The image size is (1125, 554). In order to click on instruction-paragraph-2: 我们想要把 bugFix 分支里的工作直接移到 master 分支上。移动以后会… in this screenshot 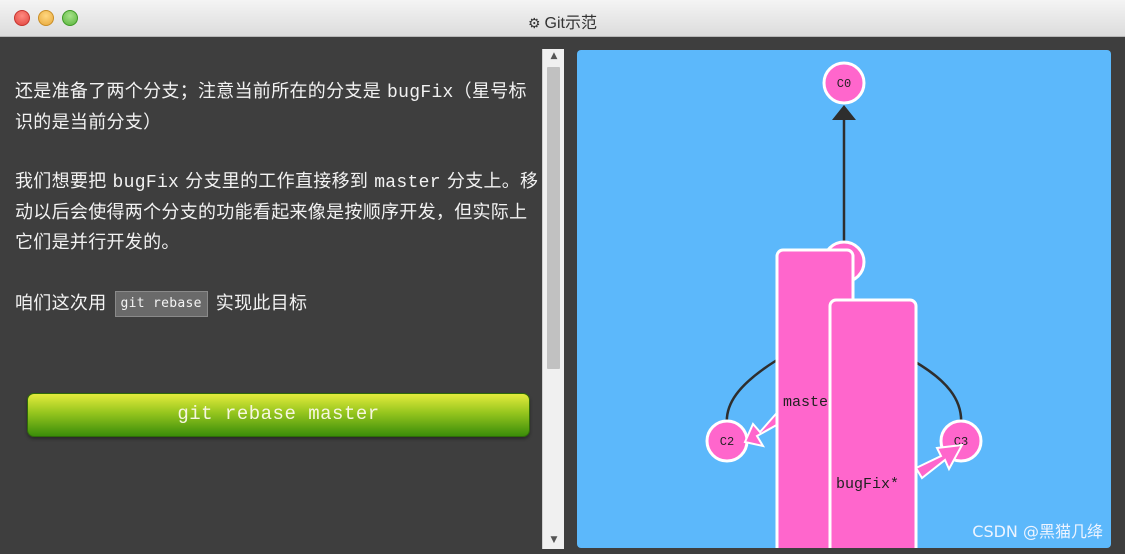, I will do `click(277, 212)`.